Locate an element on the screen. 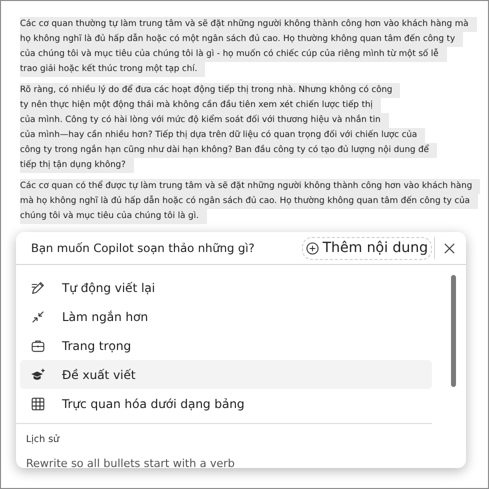 This screenshot has width=489, height=489. menu-item: Trực quan hóa dưới dạng bảng is located at coordinates (226, 403).